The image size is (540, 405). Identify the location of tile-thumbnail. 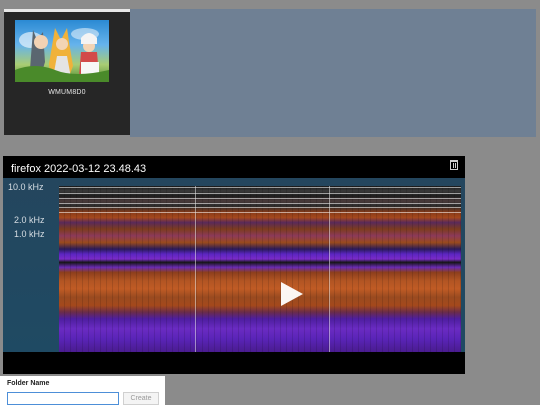
(62, 51).